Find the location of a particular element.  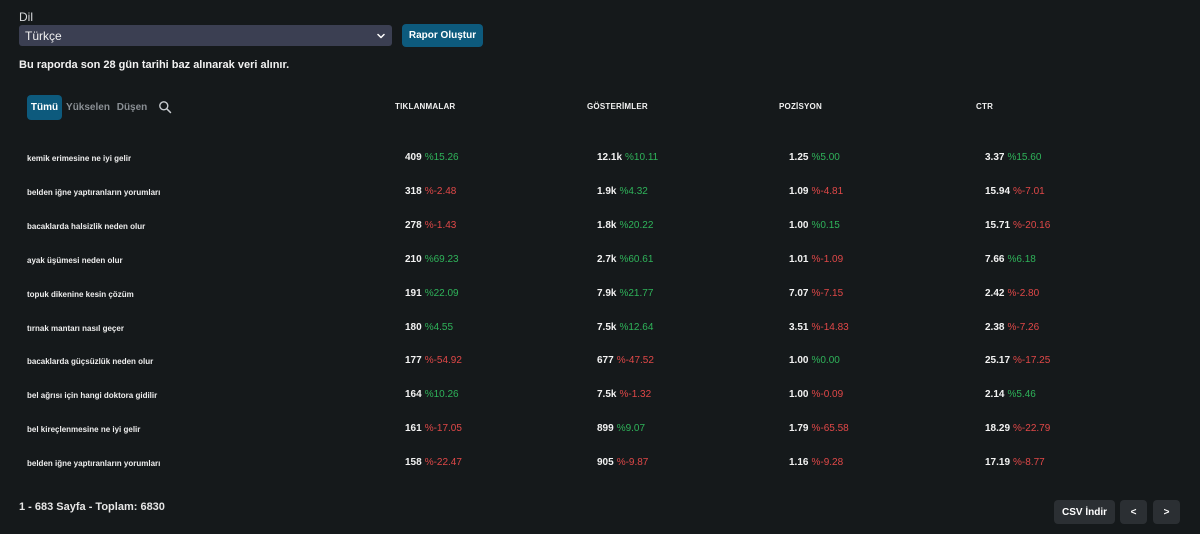

position-cell: 1.01 %-1.09 is located at coordinates (816, 259).